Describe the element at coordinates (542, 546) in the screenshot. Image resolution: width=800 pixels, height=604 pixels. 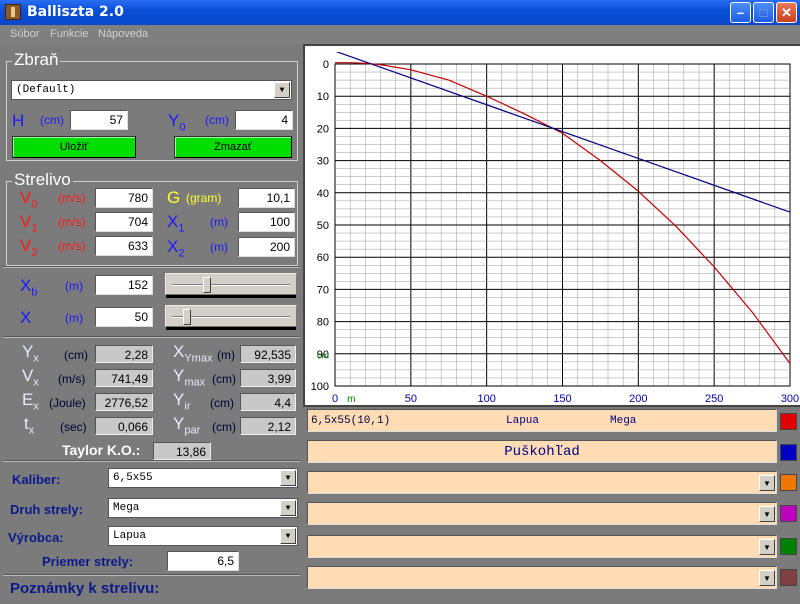
I see `profile-select-5: ▼` at that location.